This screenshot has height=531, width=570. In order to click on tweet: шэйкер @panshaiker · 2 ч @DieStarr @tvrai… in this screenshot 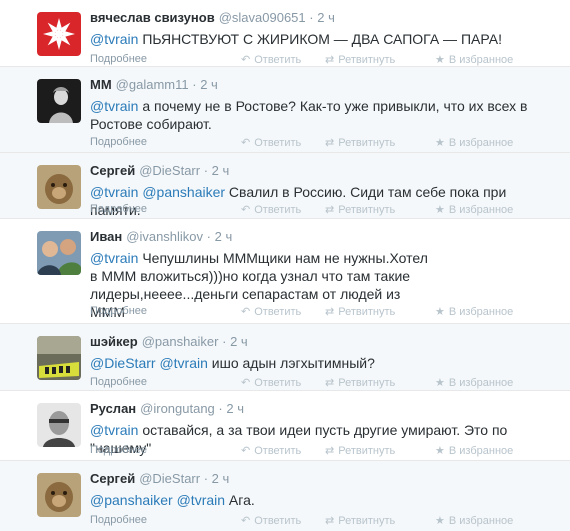, I will do `click(285, 357)`.